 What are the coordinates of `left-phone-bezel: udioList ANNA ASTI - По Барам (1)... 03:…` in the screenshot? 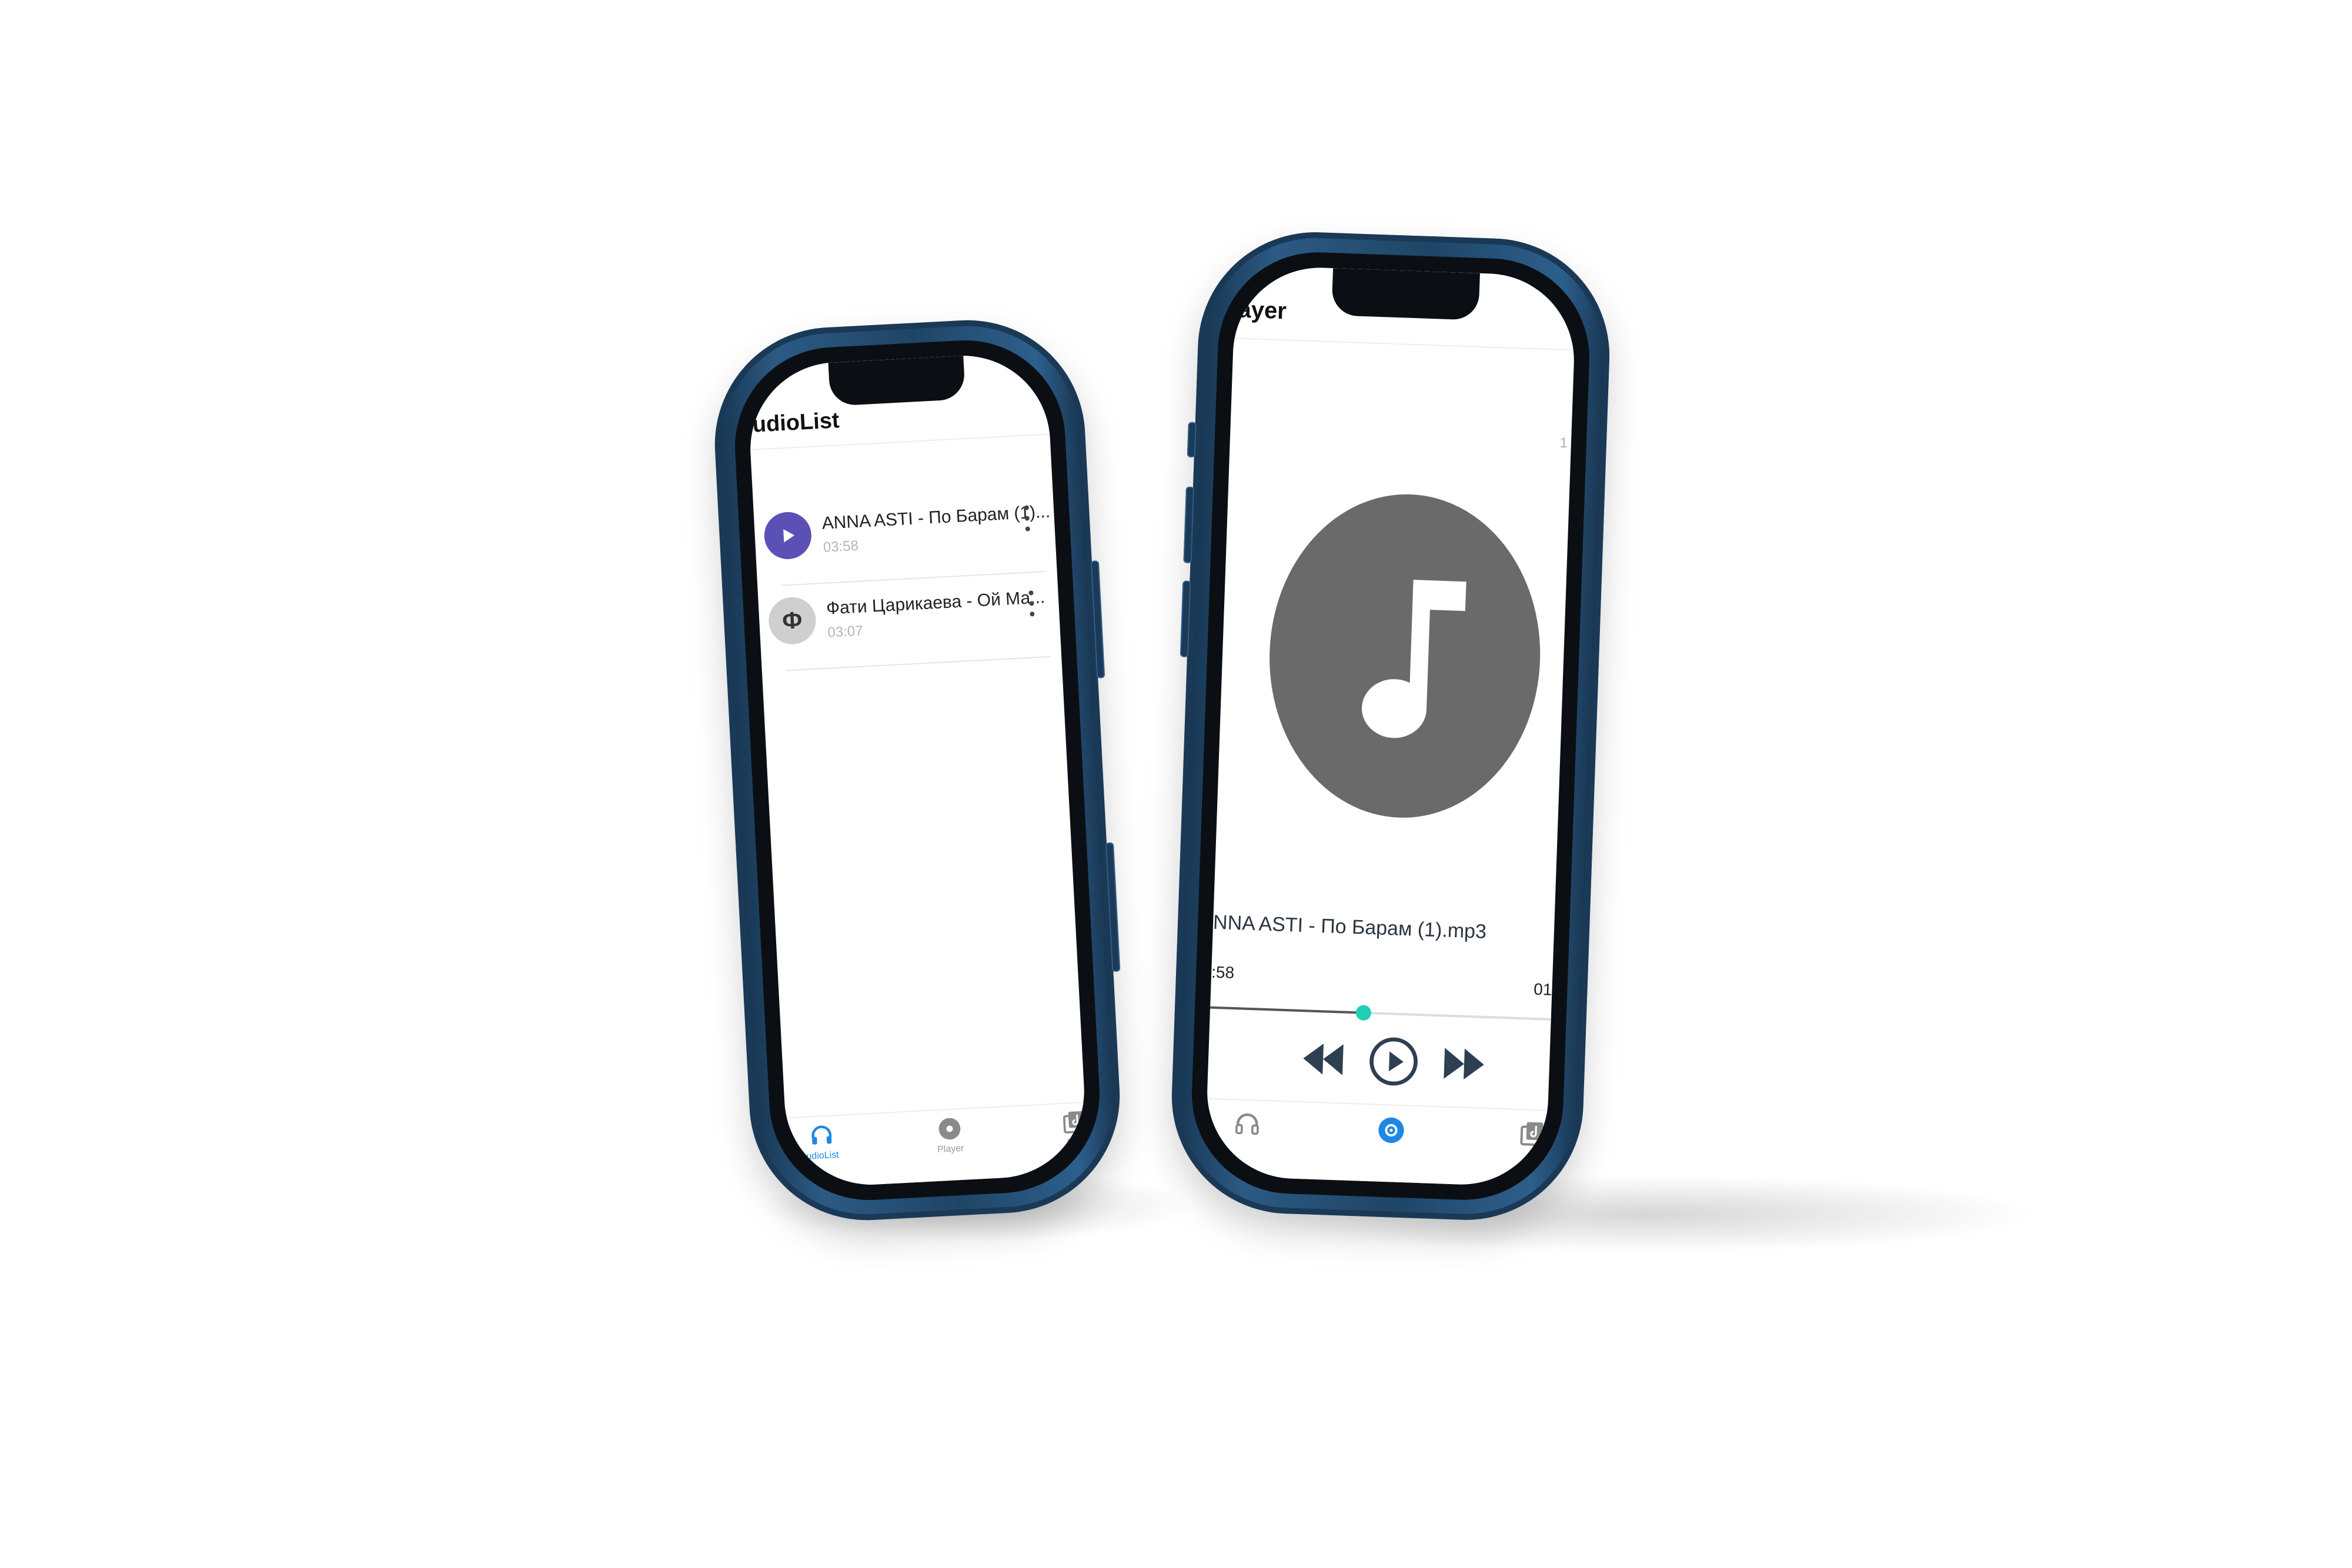 It's located at (917, 770).